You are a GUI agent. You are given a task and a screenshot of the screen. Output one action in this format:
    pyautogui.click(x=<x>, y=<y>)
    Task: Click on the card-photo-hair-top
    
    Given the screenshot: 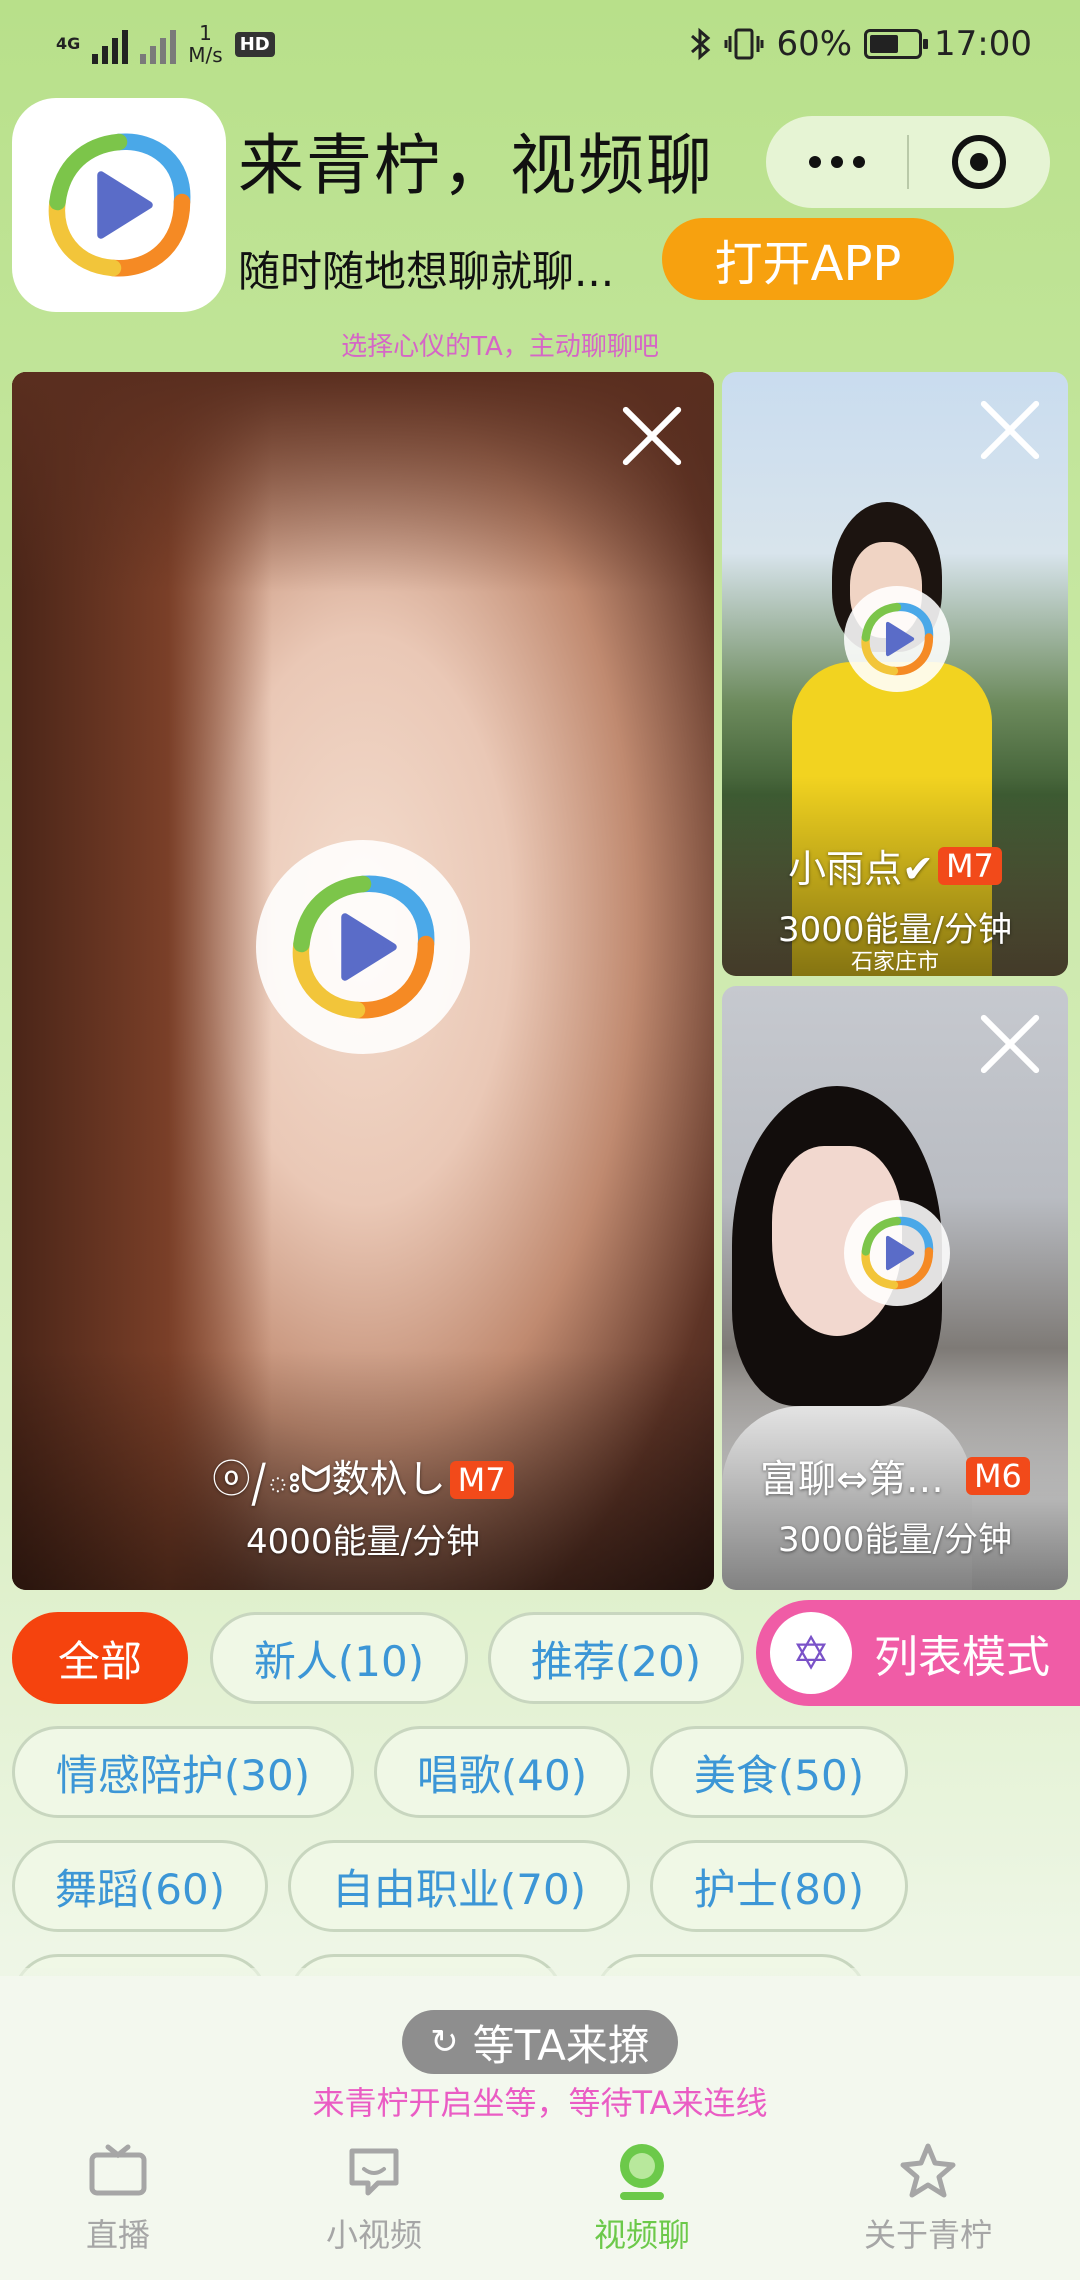 What is the action you would take?
    pyautogui.click(x=363, y=482)
    